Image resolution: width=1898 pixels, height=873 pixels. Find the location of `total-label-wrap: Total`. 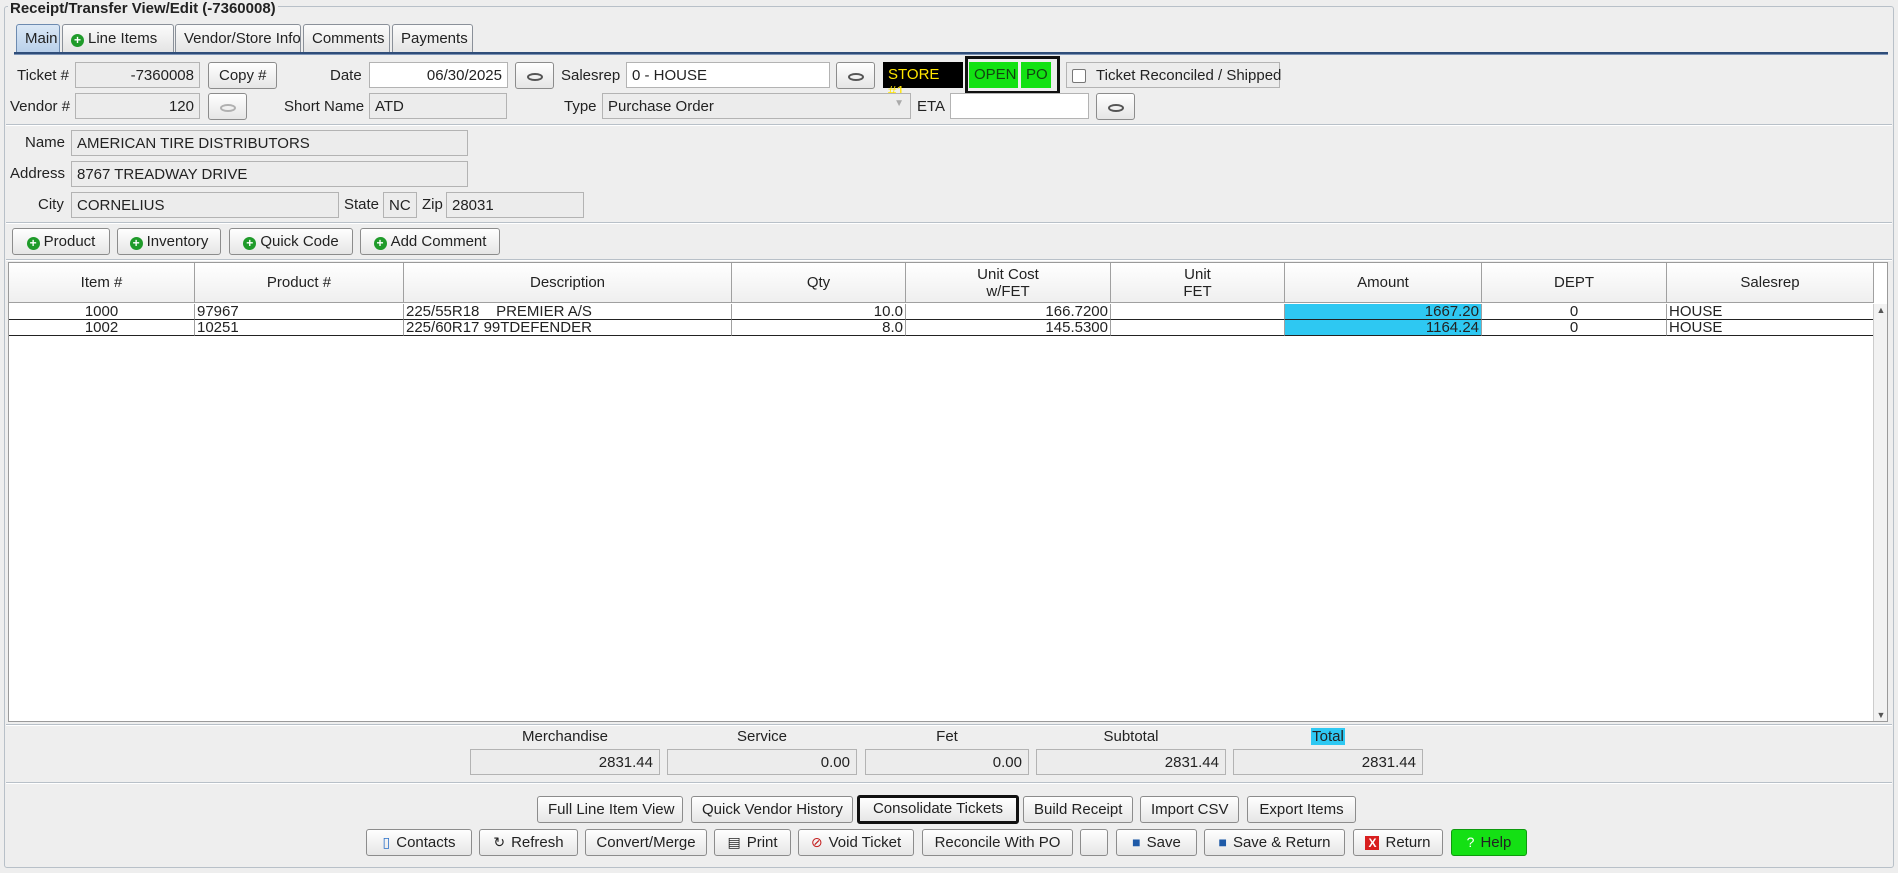

total-label-wrap: Total is located at coordinates (1328, 736).